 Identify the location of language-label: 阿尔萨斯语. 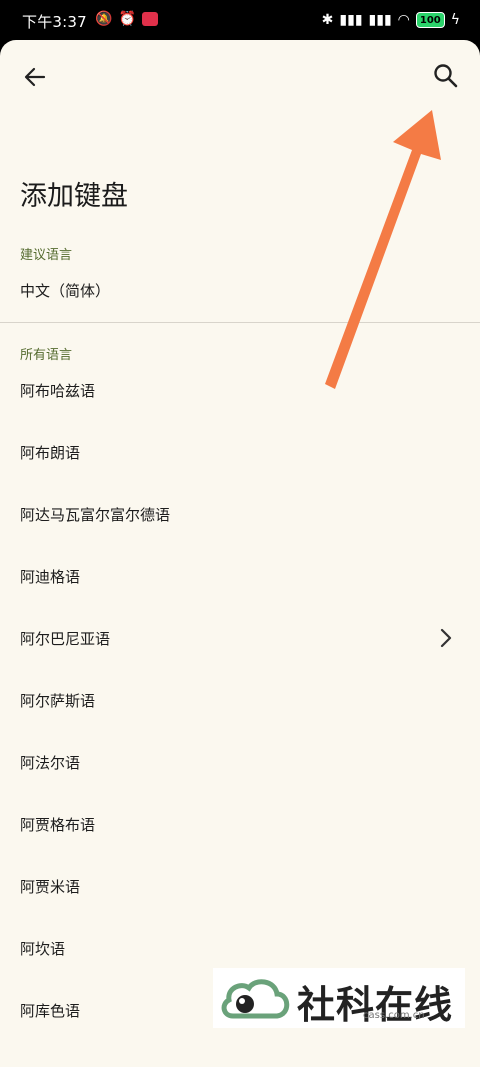
(58, 701).